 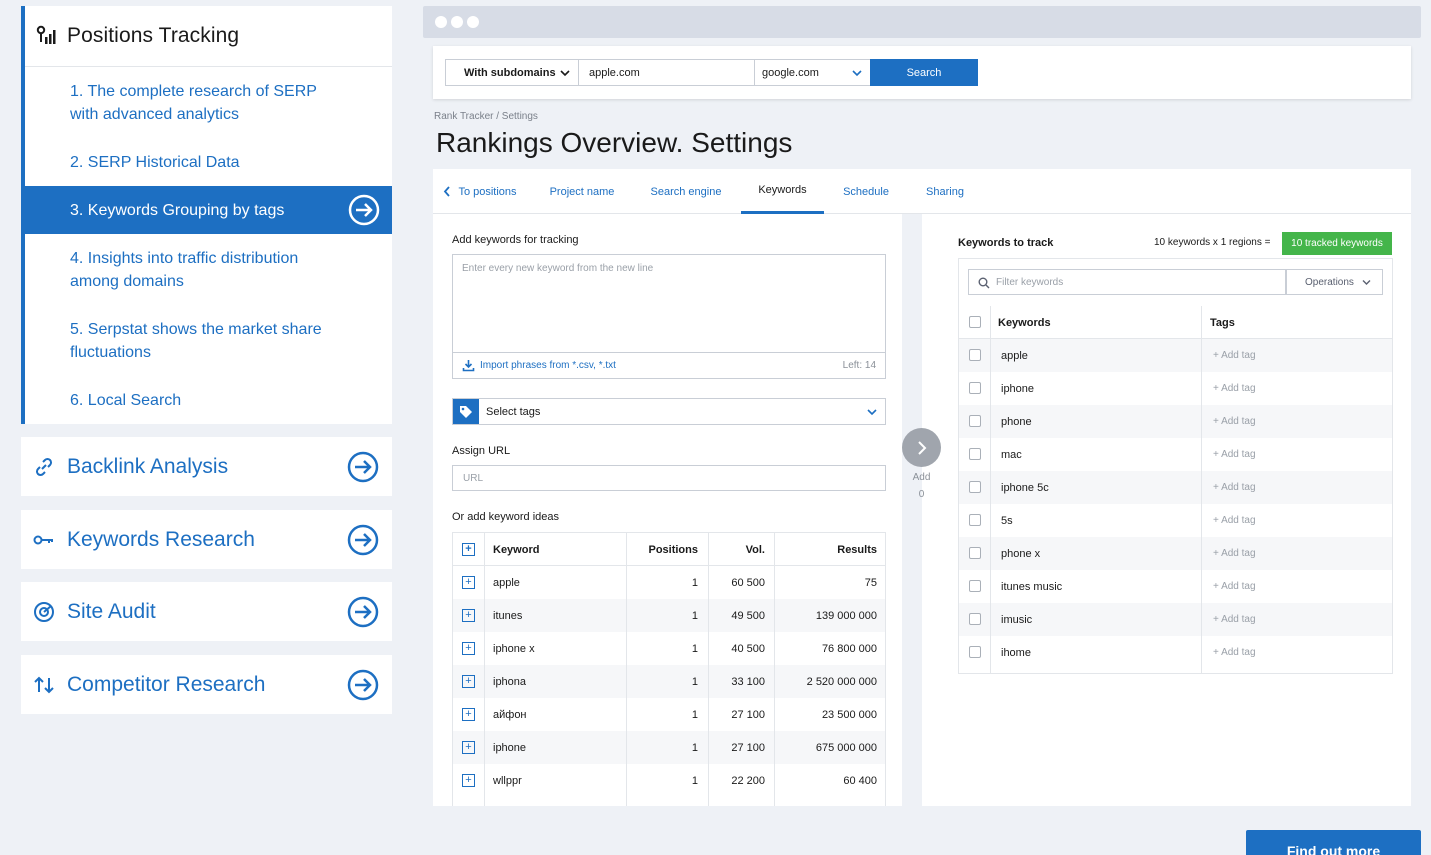 What do you see at coordinates (1175, 652) in the screenshot?
I see `tracked-row: ihome + Add tag` at bounding box center [1175, 652].